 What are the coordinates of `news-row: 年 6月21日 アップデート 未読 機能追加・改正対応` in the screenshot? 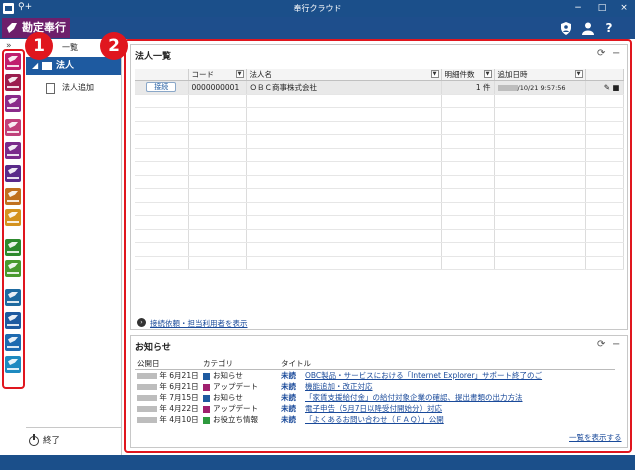 It's located at (375, 386).